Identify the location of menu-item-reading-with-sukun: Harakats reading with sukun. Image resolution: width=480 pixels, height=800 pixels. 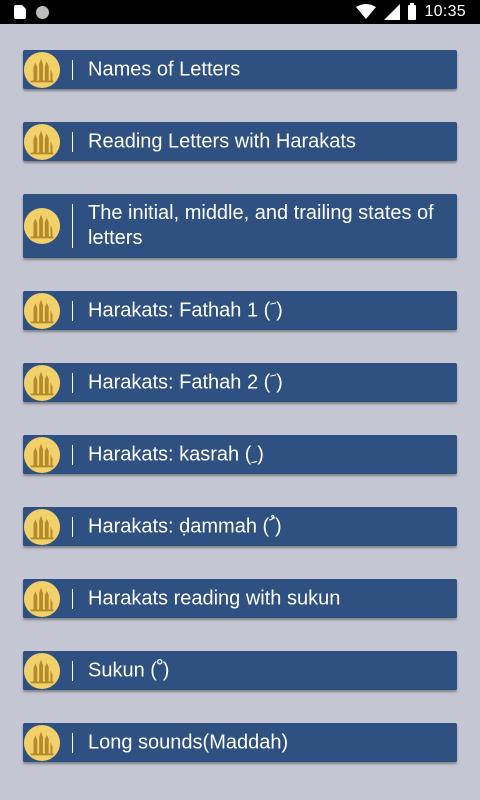
(240, 598).